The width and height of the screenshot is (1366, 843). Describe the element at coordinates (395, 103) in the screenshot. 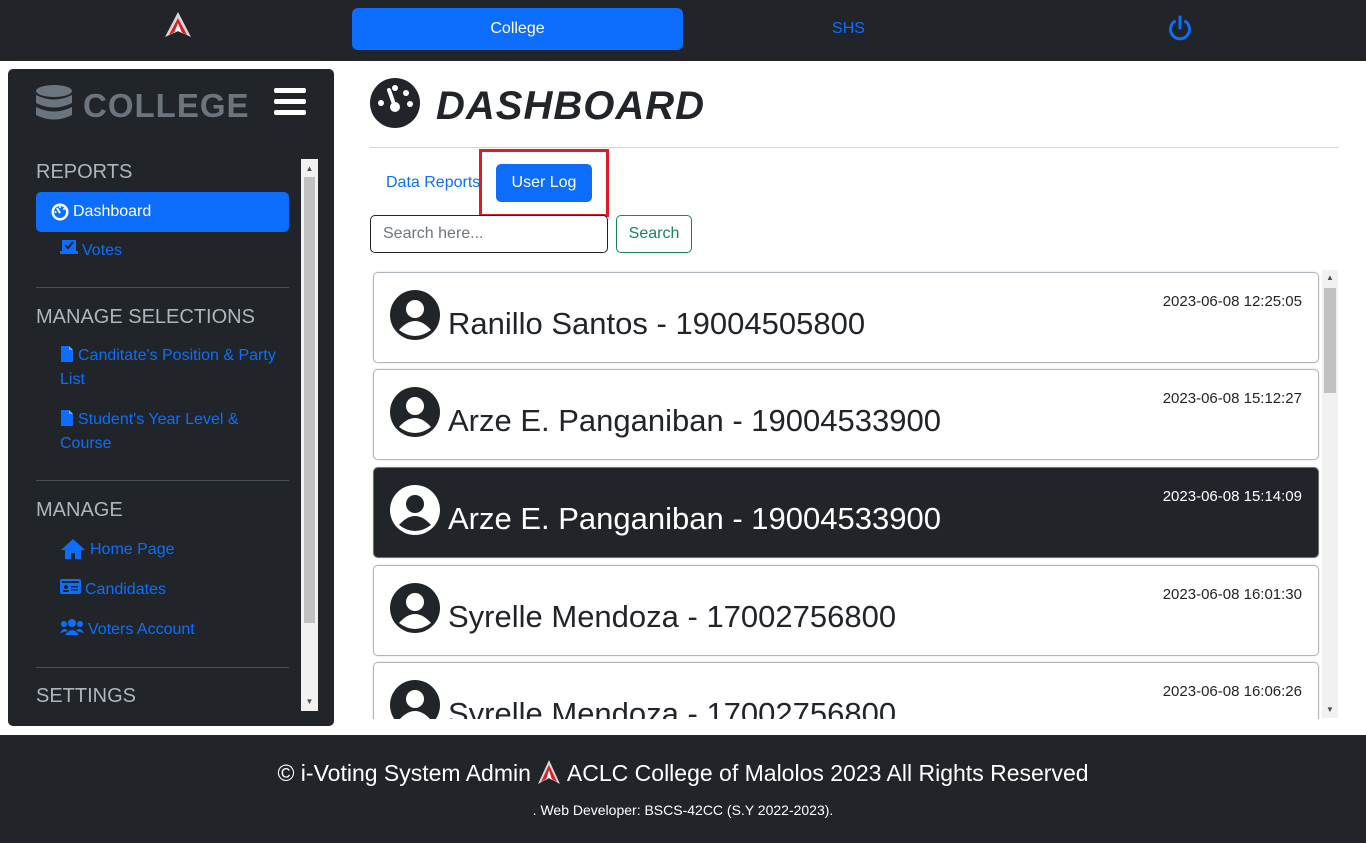

I see `dashboard-gauge-icon` at that location.